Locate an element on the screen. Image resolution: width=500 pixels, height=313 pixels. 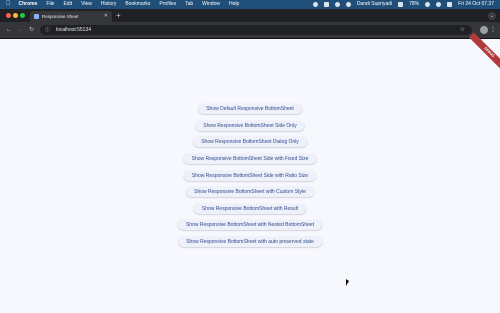
menu-profiles: Profiles is located at coordinates (167, 4).